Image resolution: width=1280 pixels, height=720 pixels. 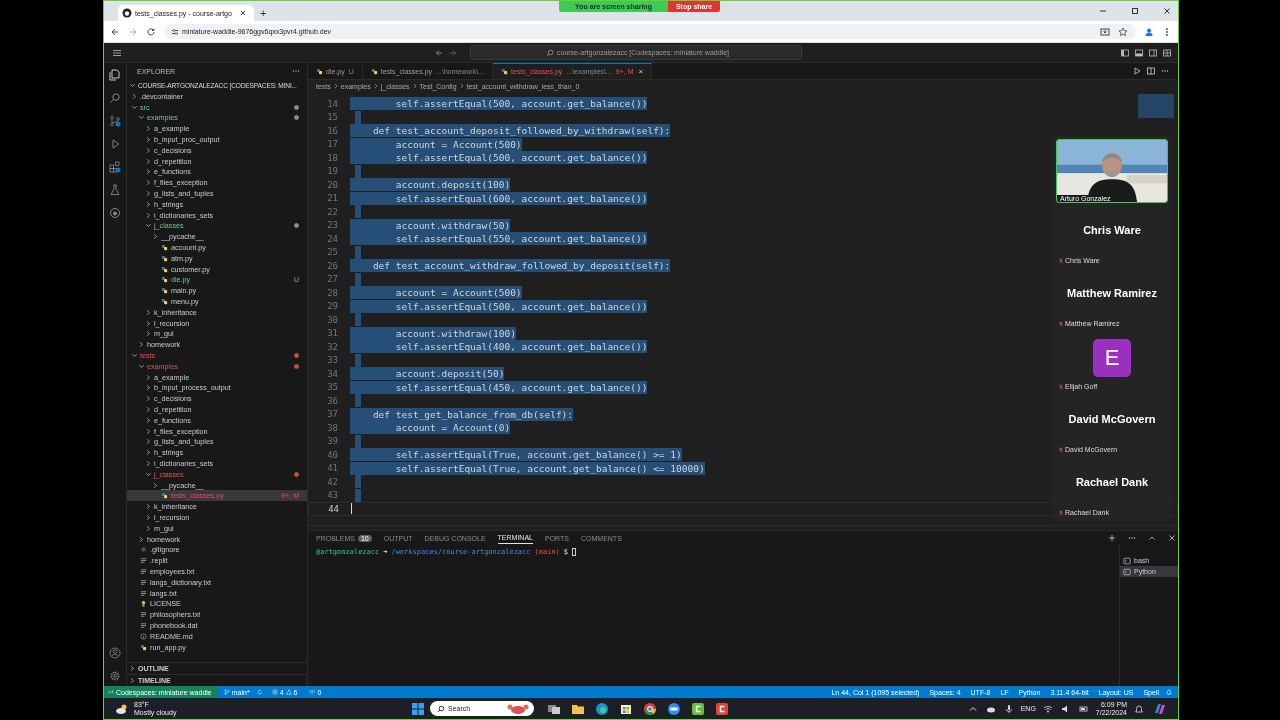 What do you see at coordinates (115, 98) in the screenshot?
I see `search-icon` at bounding box center [115, 98].